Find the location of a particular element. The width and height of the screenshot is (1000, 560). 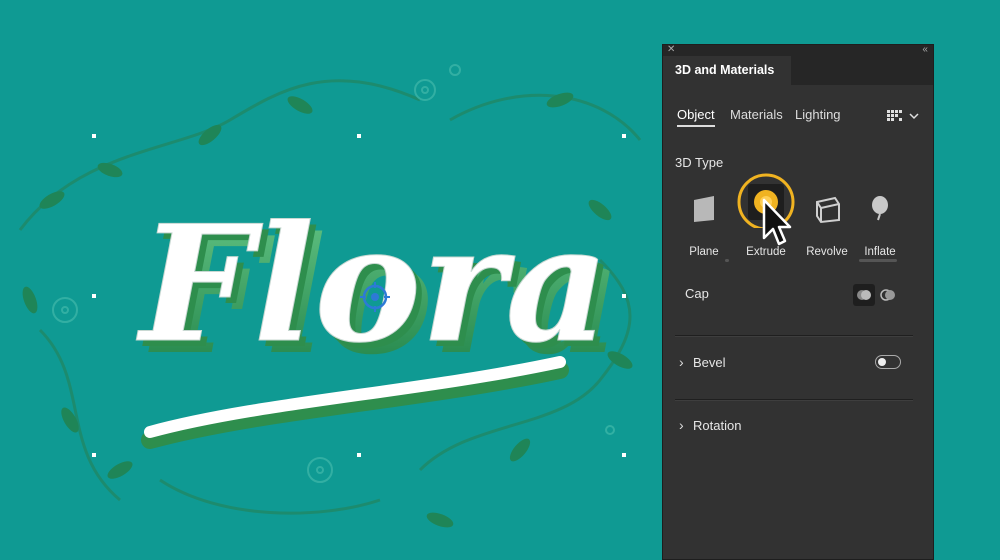

cap-on-icon is located at coordinates (864, 295).